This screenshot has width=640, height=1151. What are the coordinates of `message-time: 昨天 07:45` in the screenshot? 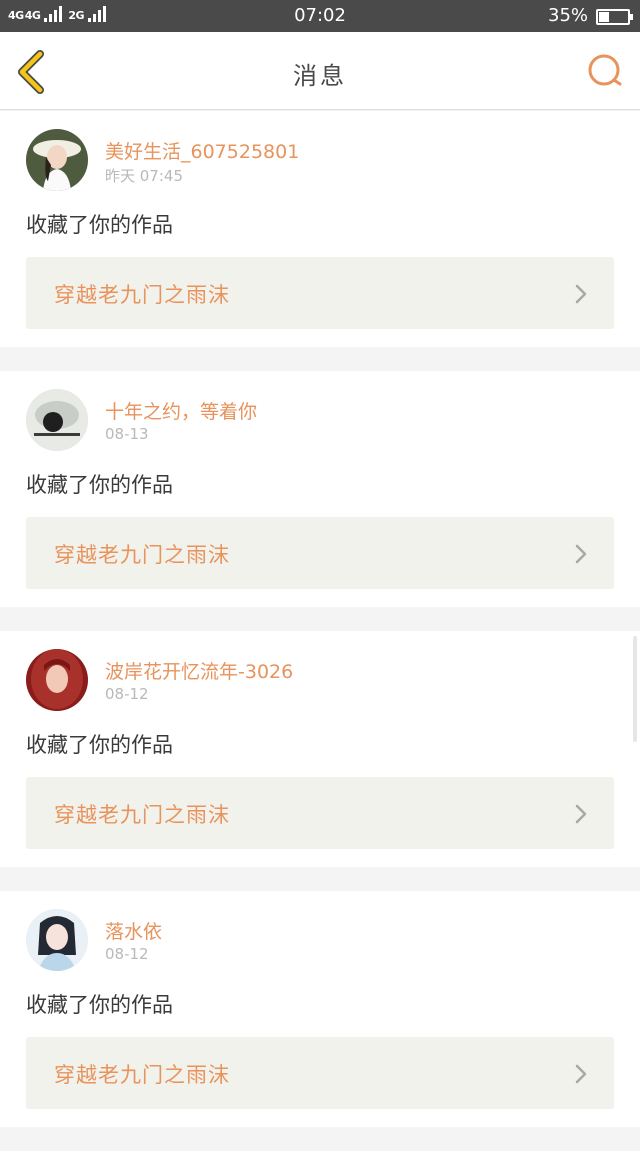 It's located at (144, 176).